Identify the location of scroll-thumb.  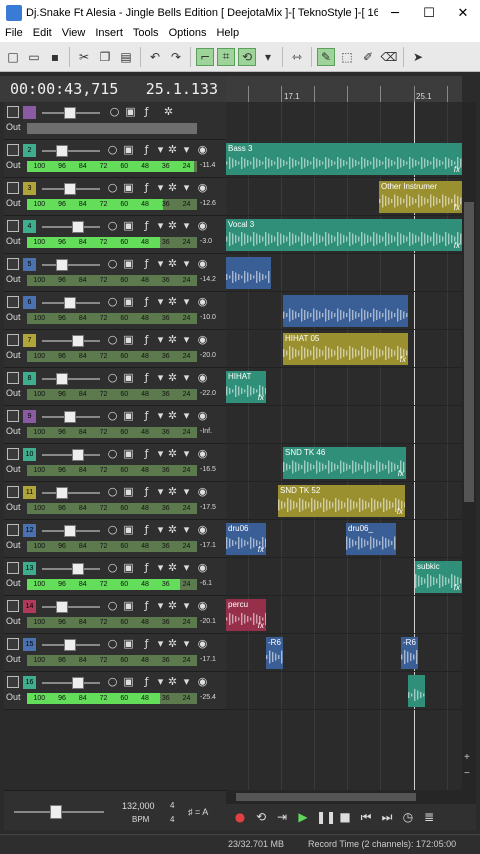
(469, 352).